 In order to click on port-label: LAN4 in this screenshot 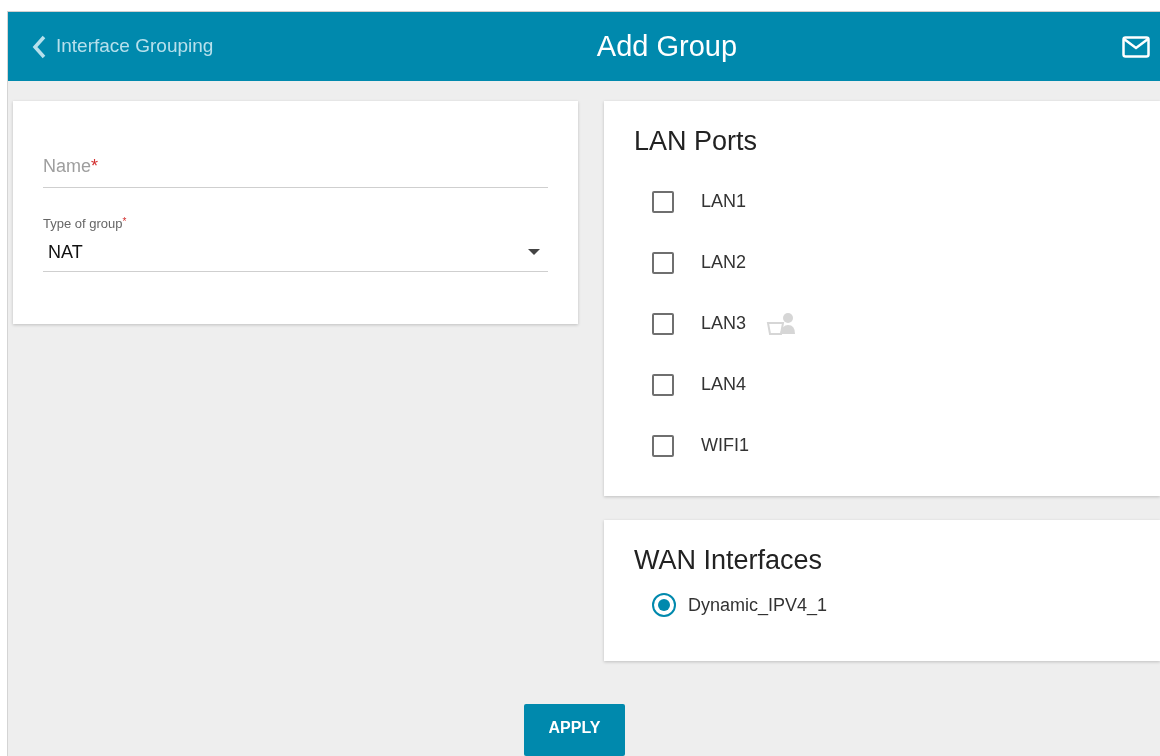, I will do `click(724, 385)`.